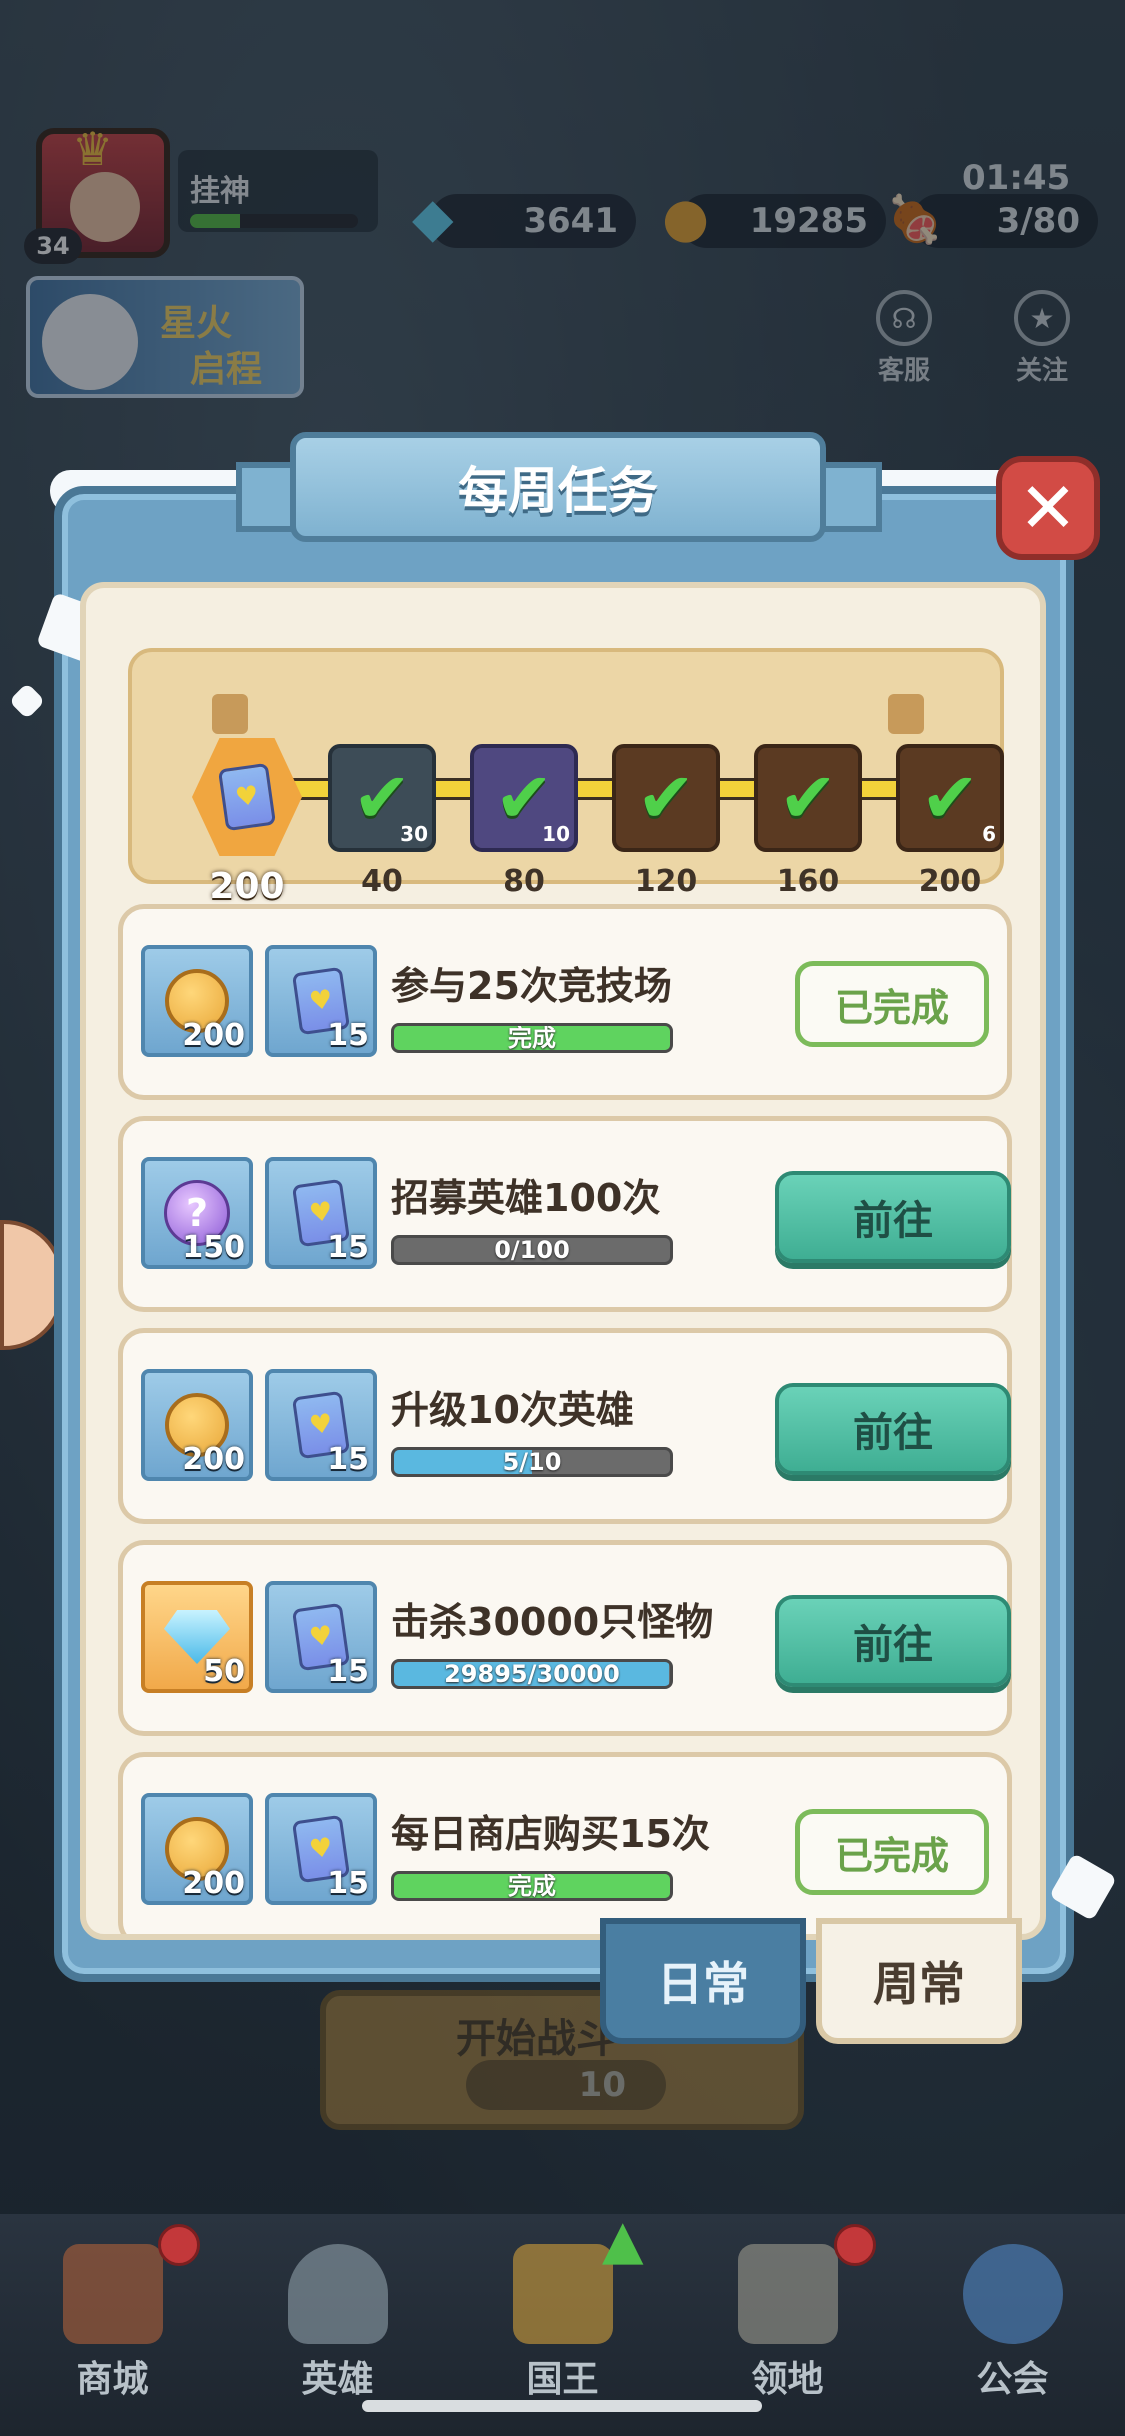 The width and height of the screenshot is (1125, 2436). Describe the element at coordinates (552, 1622) in the screenshot. I see `task-title: 击杀30000只怪物` at that location.